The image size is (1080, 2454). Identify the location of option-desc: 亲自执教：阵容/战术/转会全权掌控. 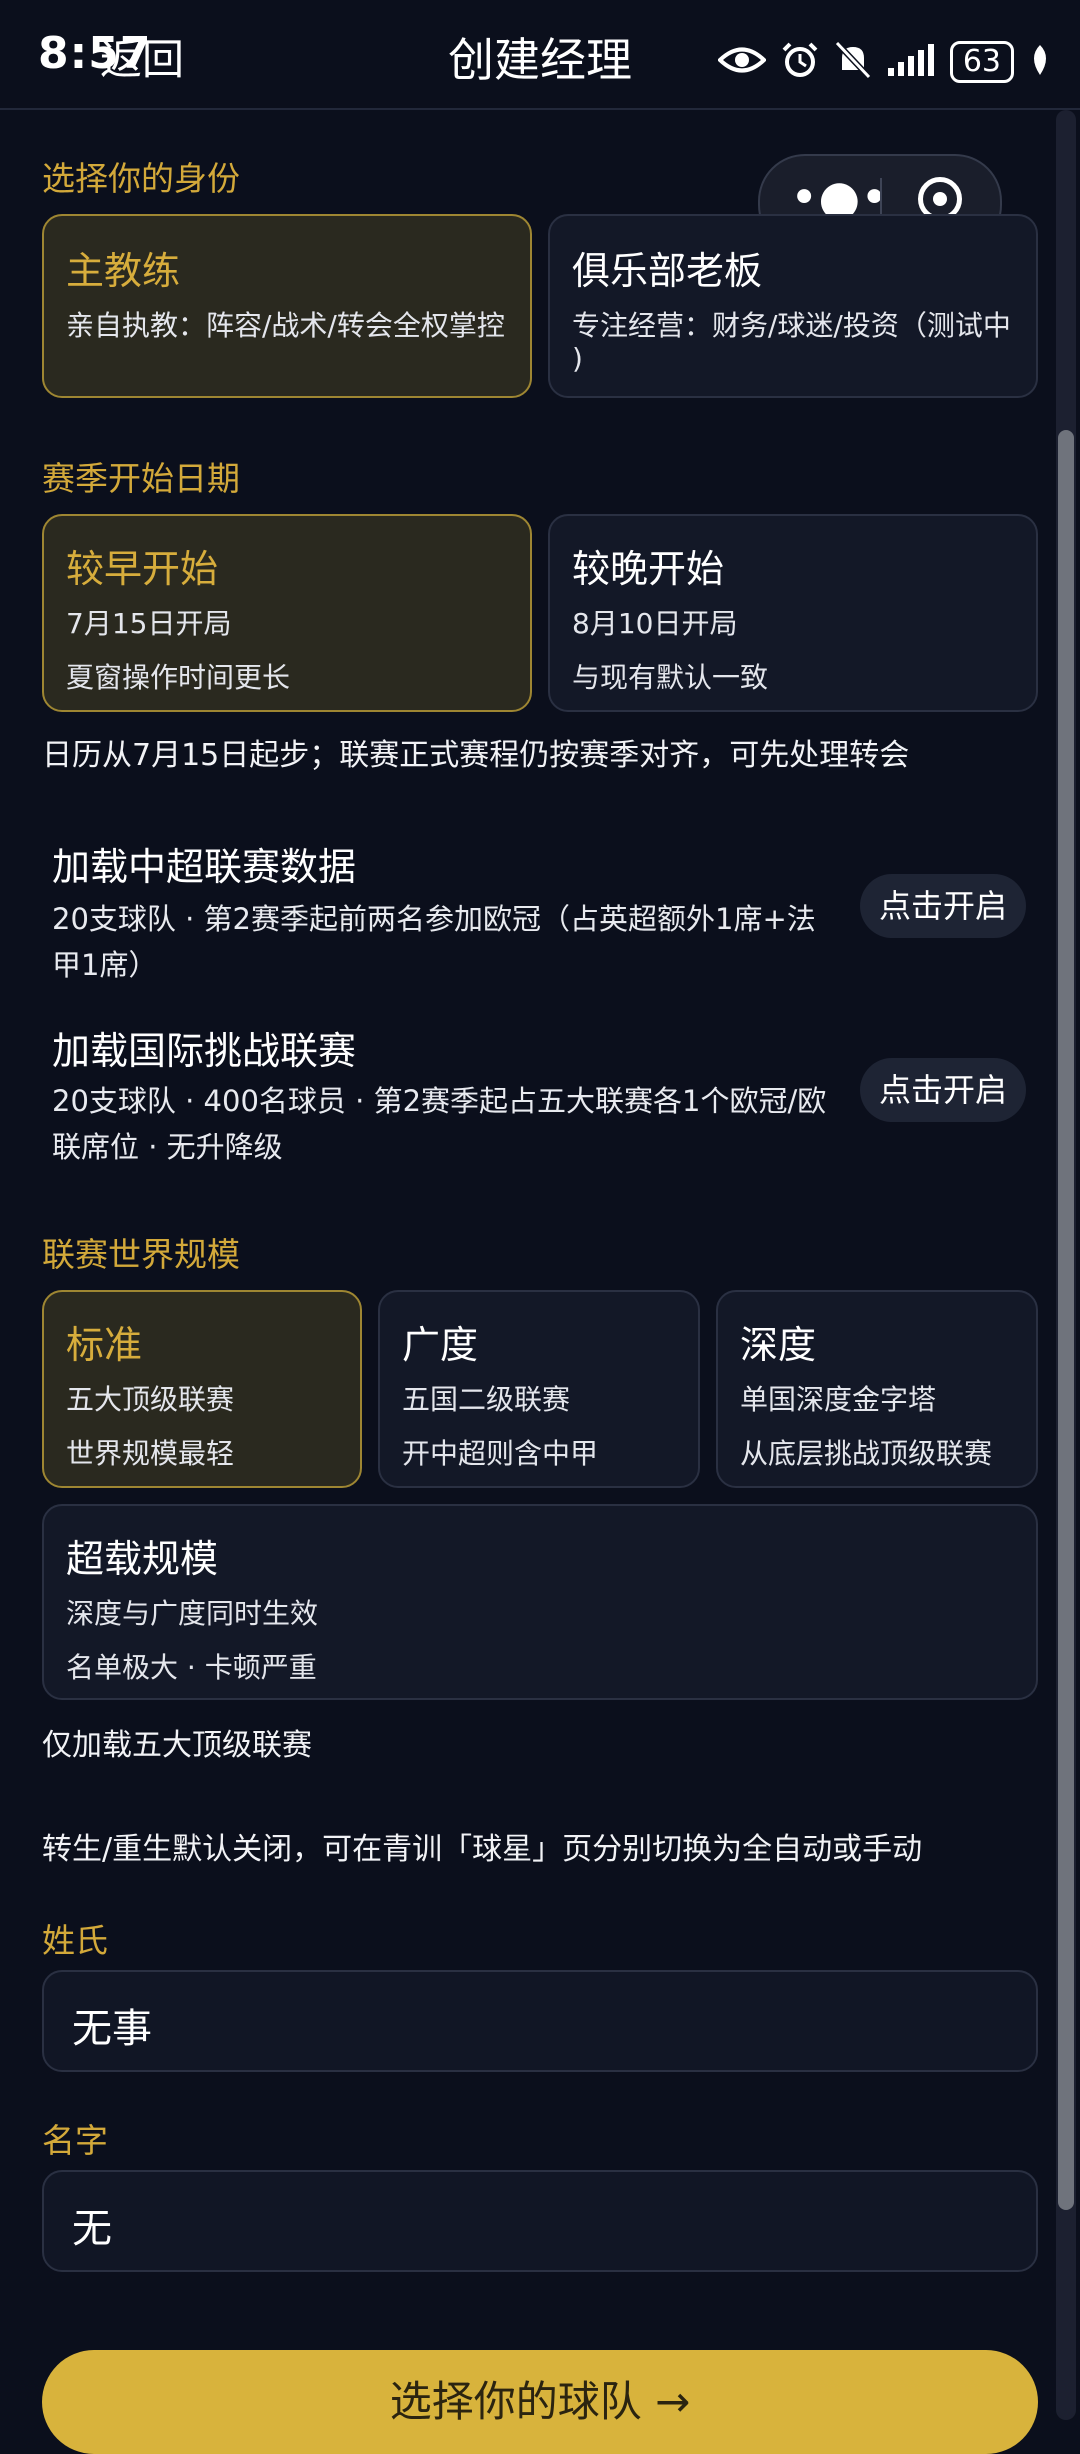
(285, 325).